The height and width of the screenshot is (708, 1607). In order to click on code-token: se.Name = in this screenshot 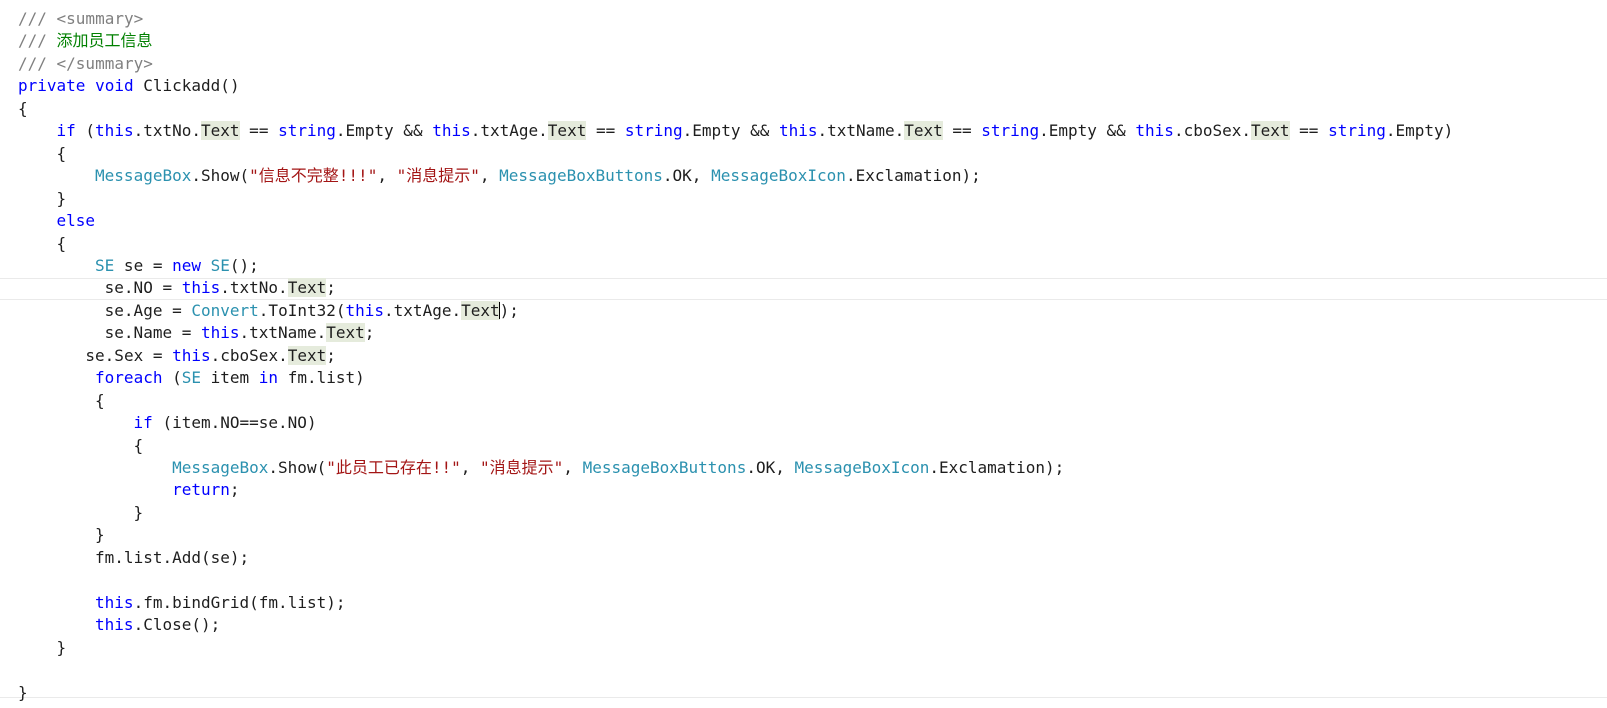, I will do `click(152, 333)`.